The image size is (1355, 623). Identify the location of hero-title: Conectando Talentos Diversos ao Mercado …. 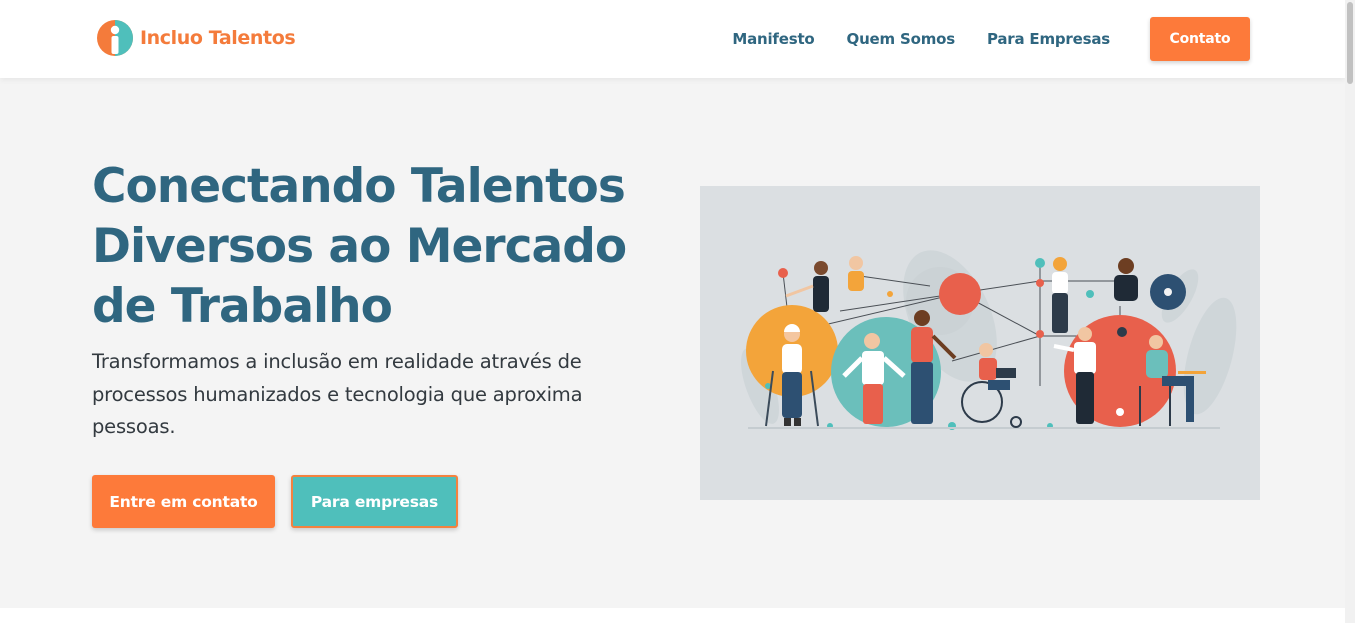
(359, 246).